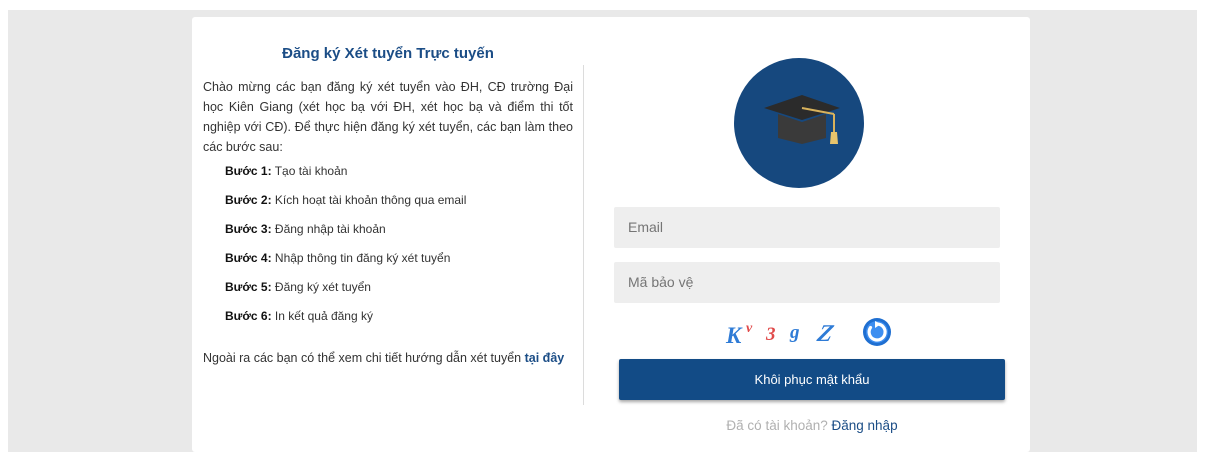 The image size is (1205, 452). Describe the element at coordinates (749, 328) in the screenshot. I see `captcha-char: v` at that location.